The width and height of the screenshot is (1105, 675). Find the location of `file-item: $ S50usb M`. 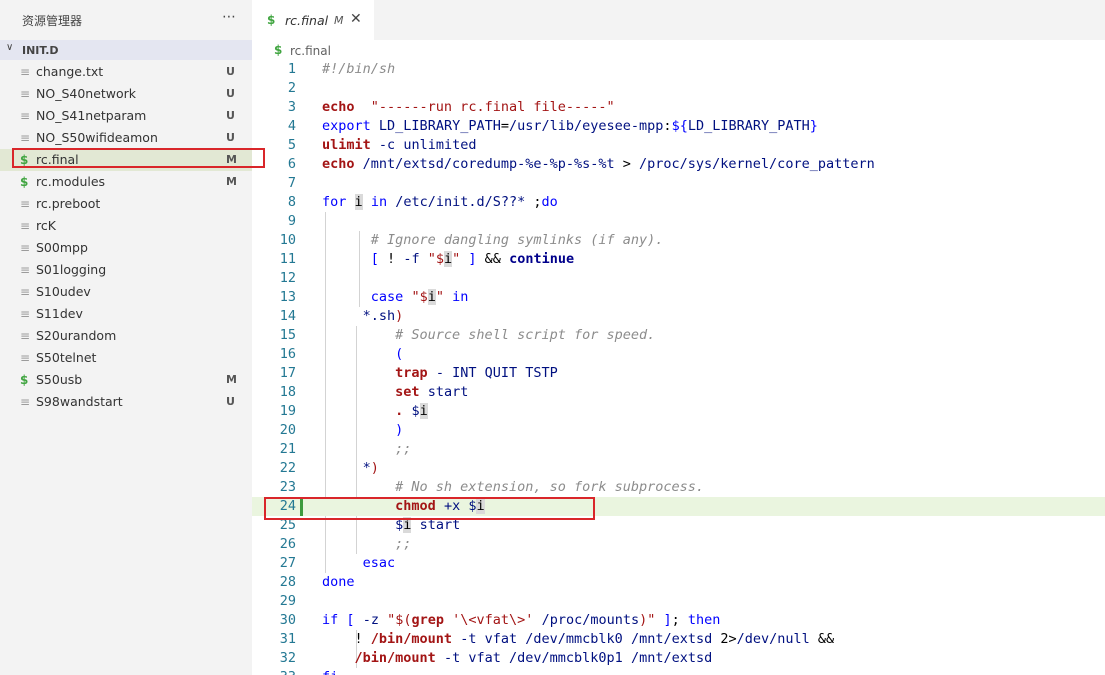

file-item: $ S50usb M is located at coordinates (126, 380).